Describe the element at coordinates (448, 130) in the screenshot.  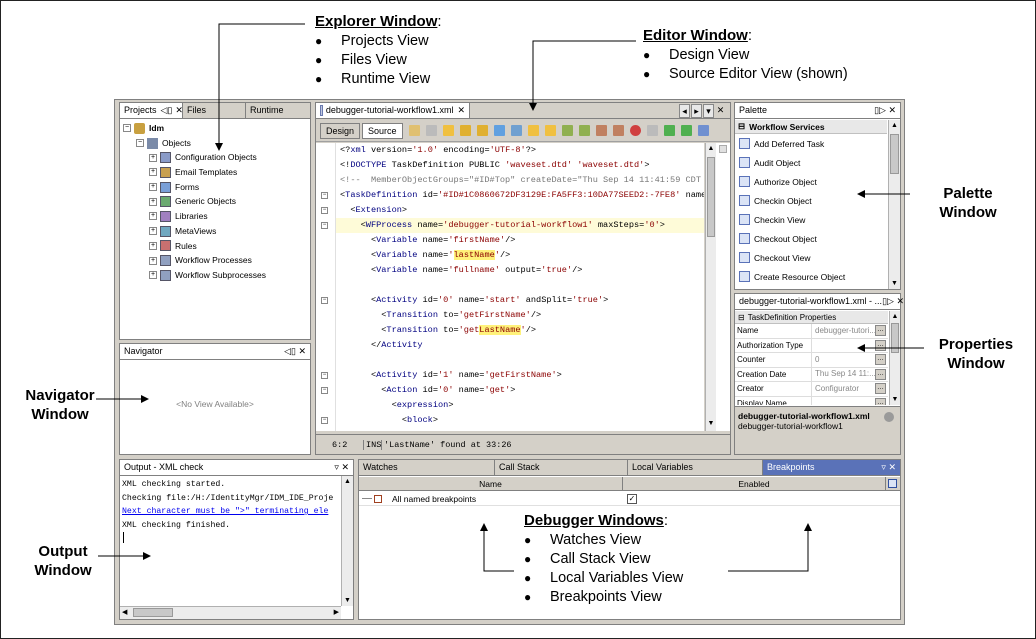
I see `find-previous-icon` at that location.